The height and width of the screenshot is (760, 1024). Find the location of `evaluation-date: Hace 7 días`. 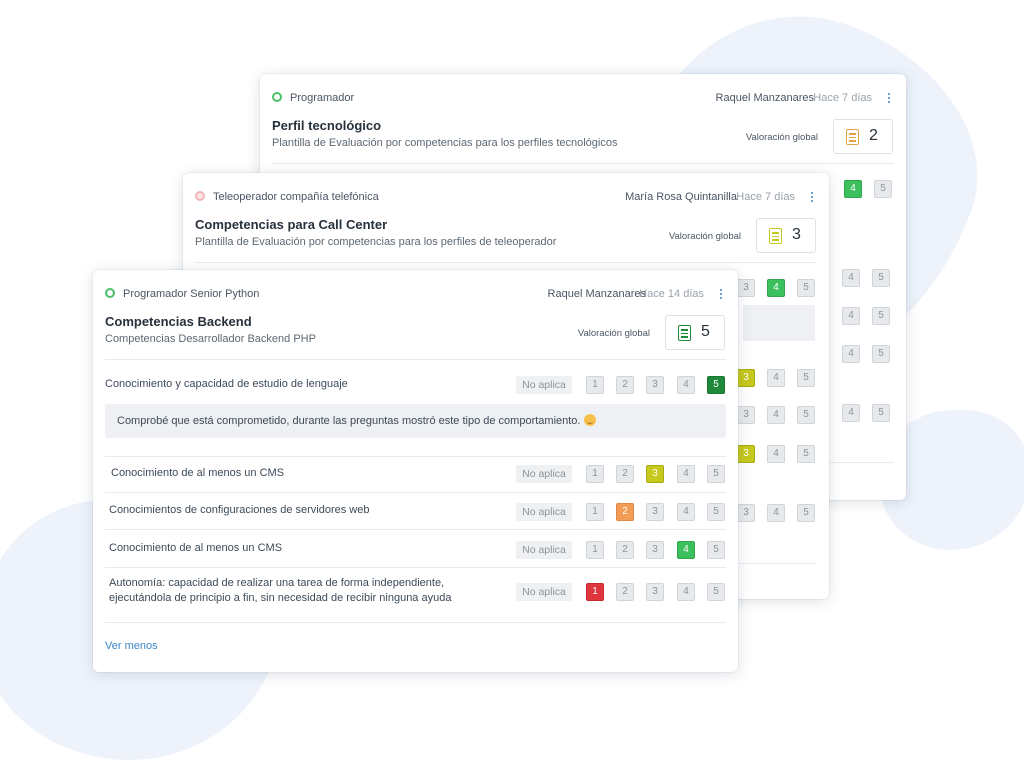

evaluation-date: Hace 7 días is located at coordinates (842, 98).